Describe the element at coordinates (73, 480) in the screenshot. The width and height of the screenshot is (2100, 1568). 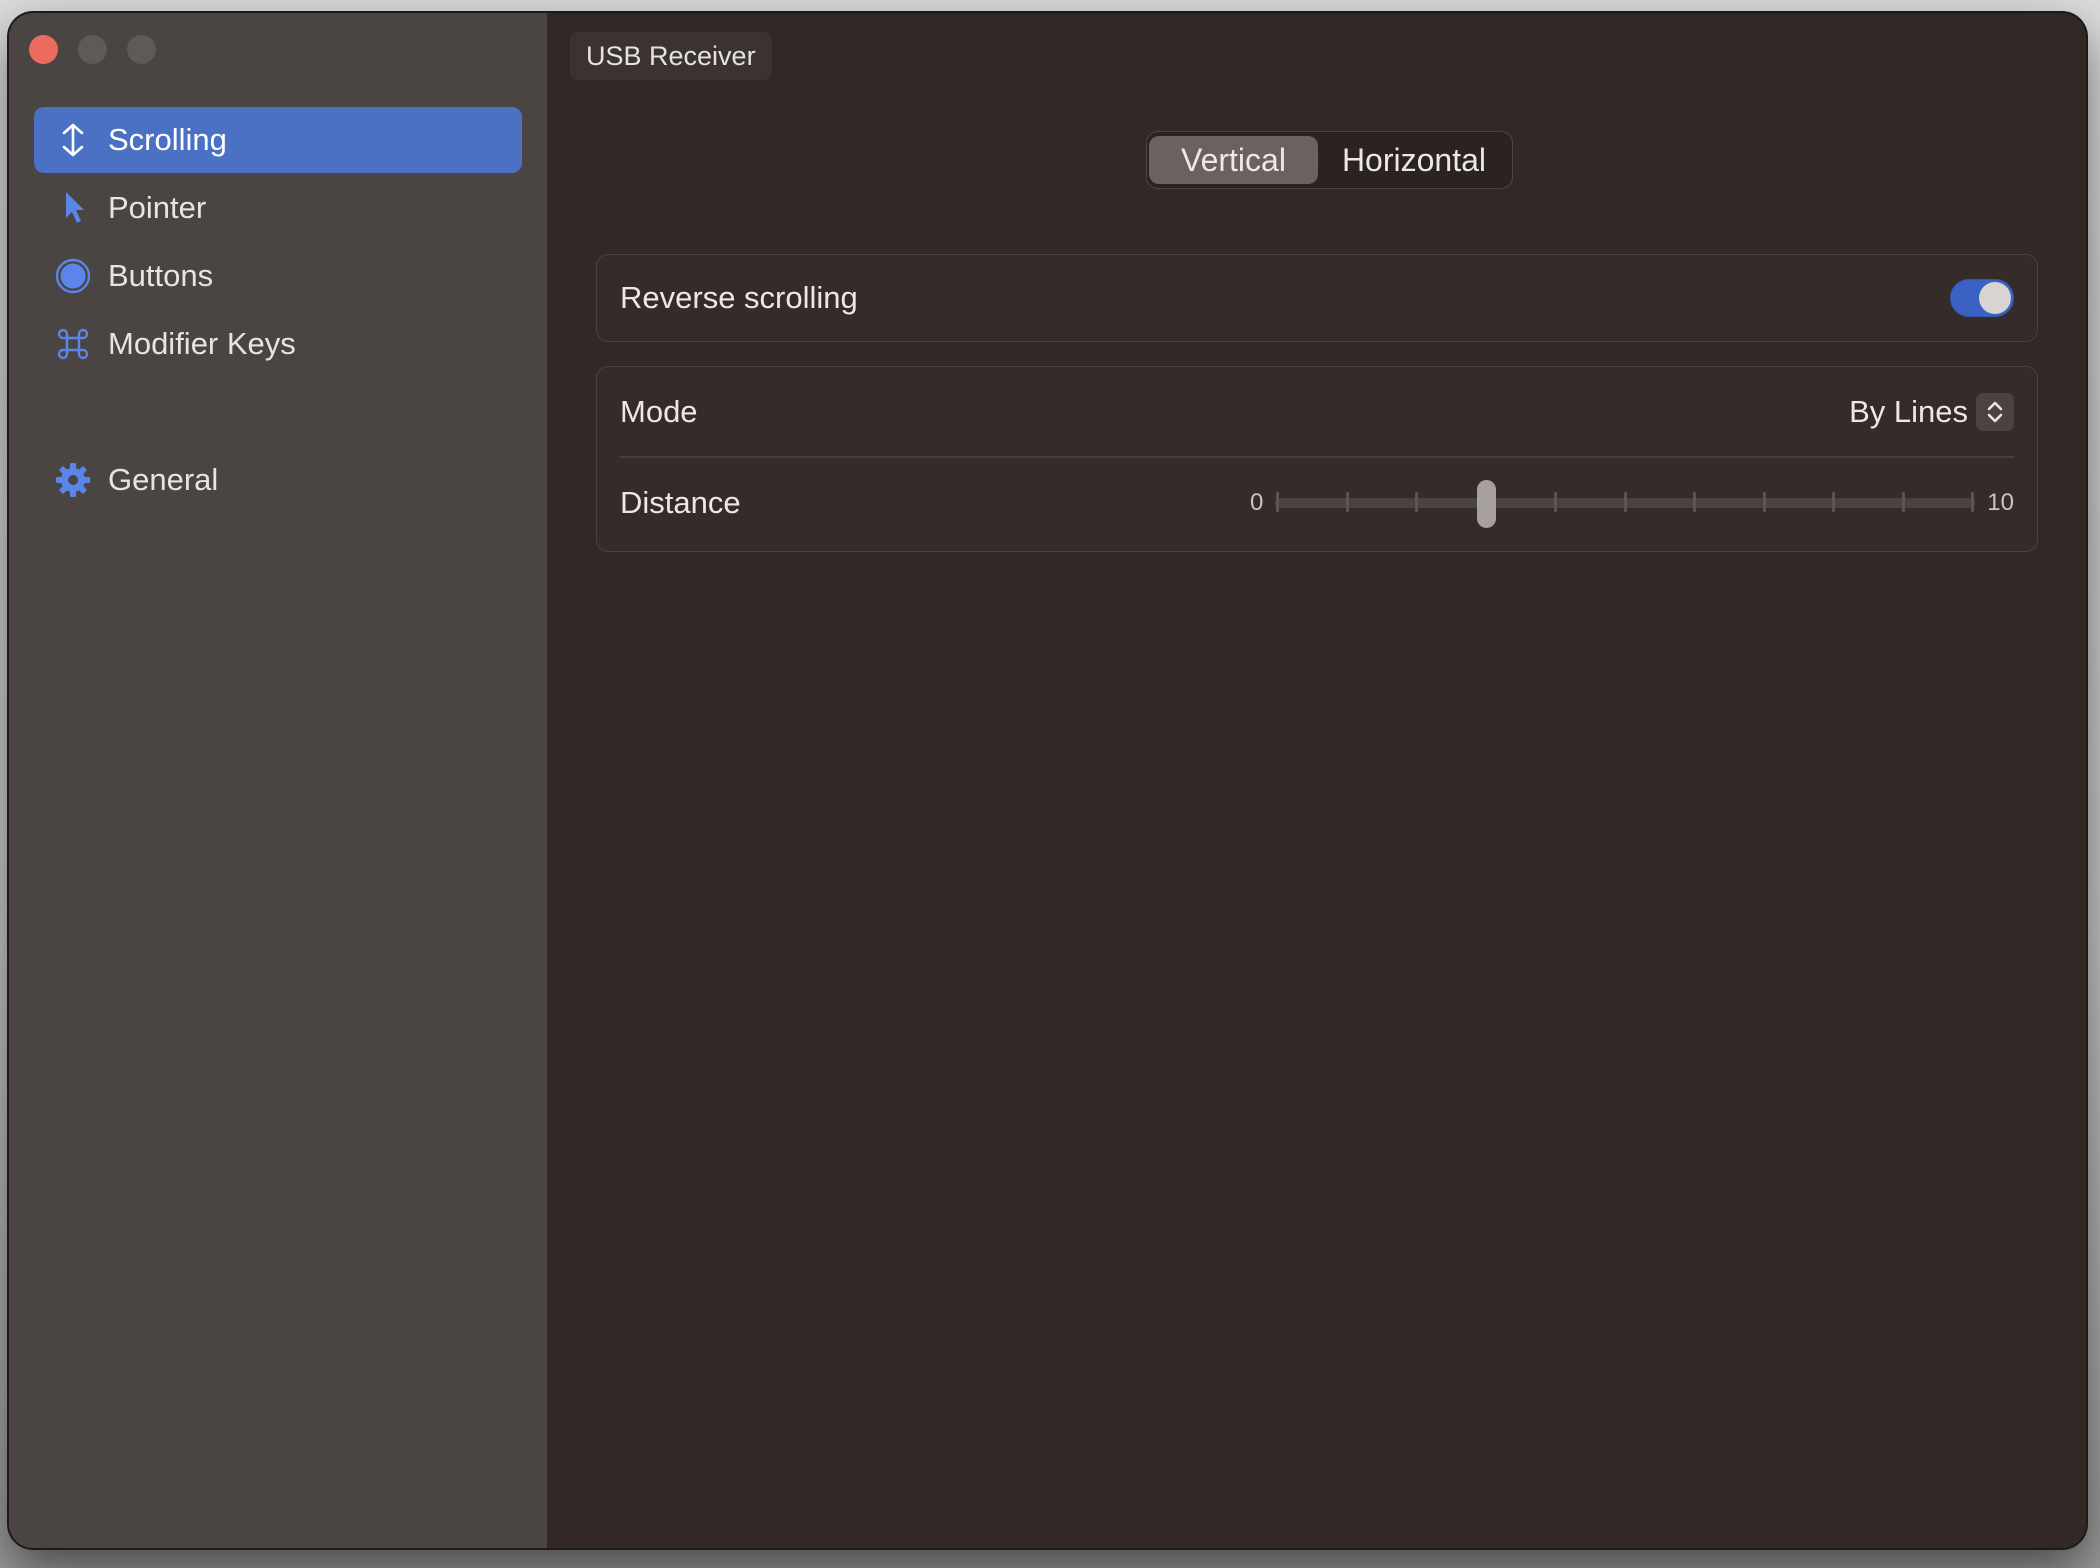
I see `gear-icon` at that location.